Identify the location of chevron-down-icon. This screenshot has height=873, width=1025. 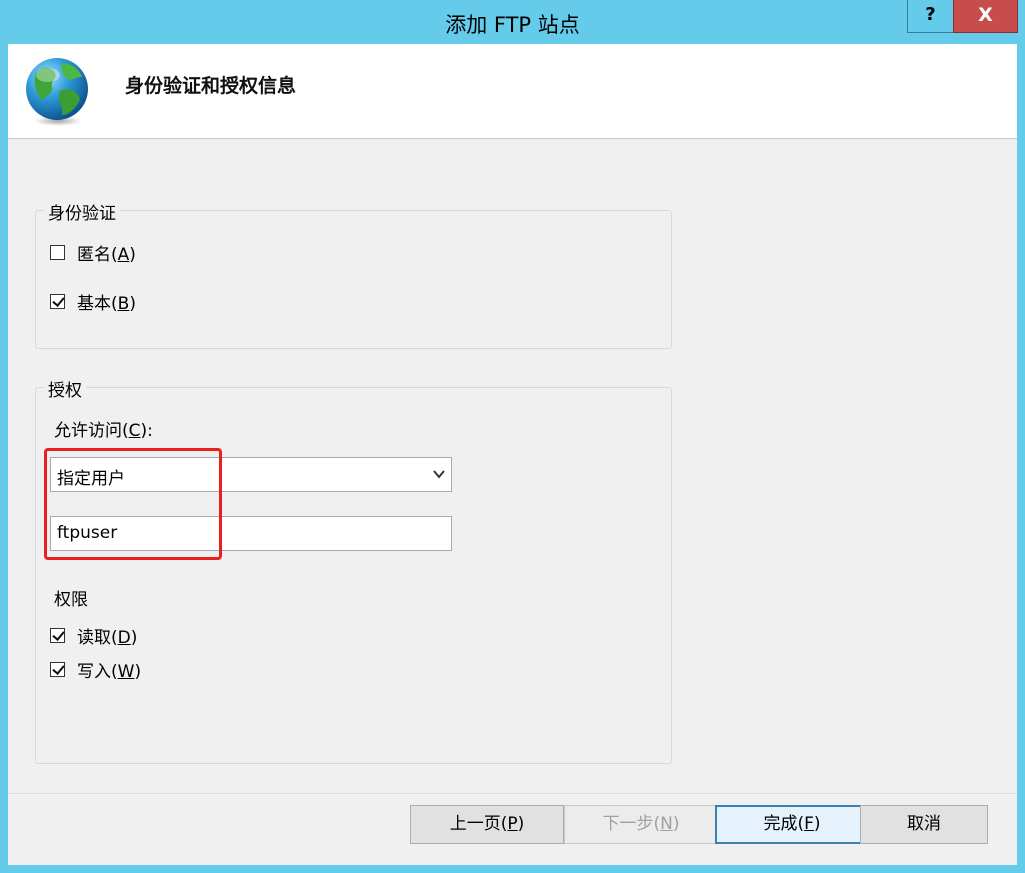
(439, 474).